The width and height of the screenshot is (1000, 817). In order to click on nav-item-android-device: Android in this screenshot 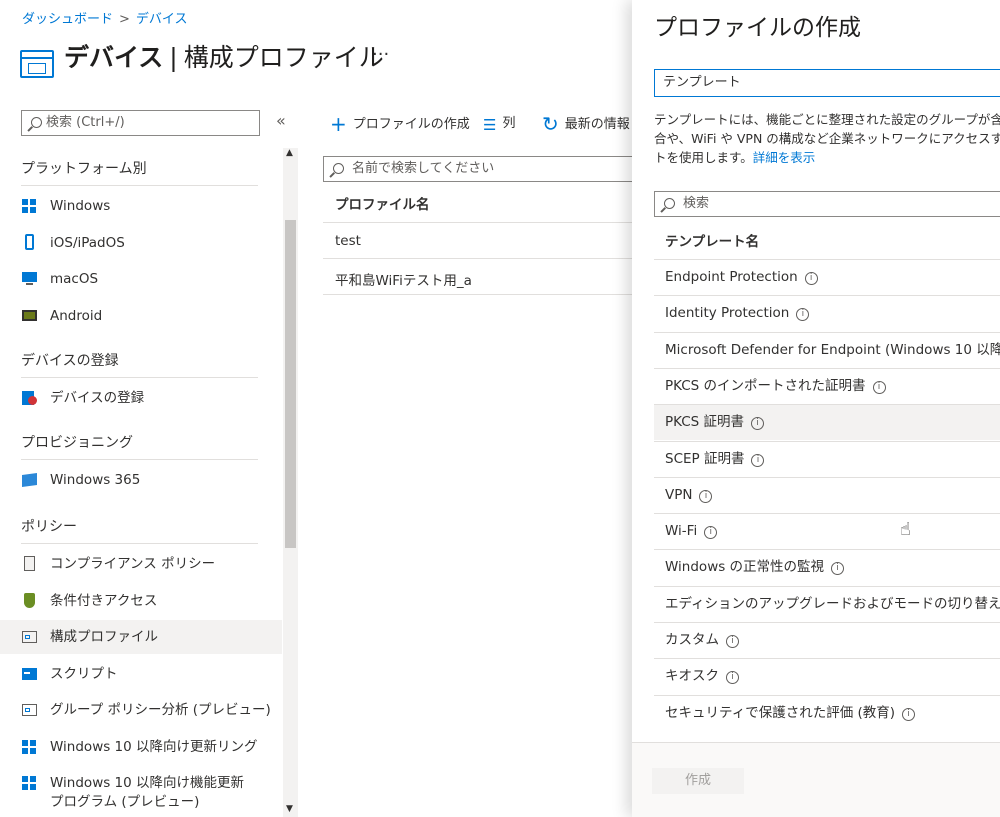, I will do `click(141, 316)`.